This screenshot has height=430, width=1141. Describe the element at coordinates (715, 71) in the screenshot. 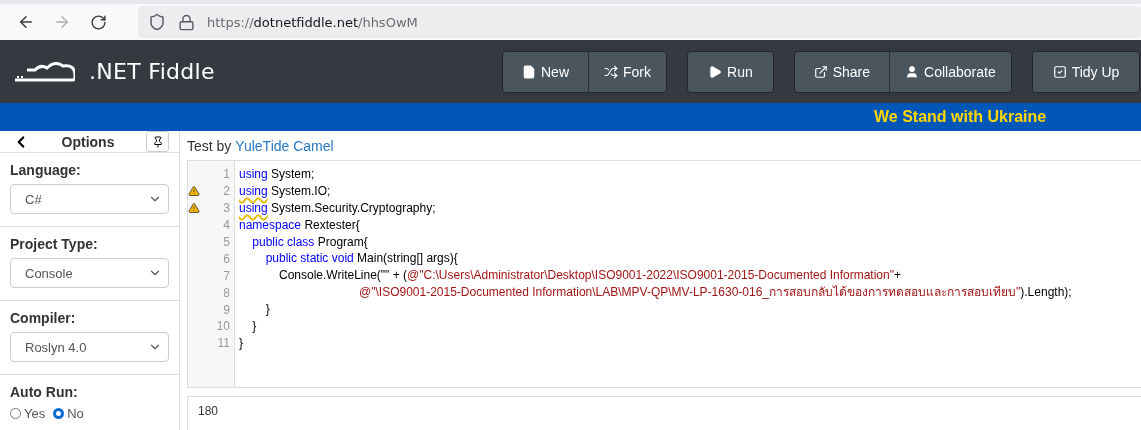

I see `play-icon` at that location.